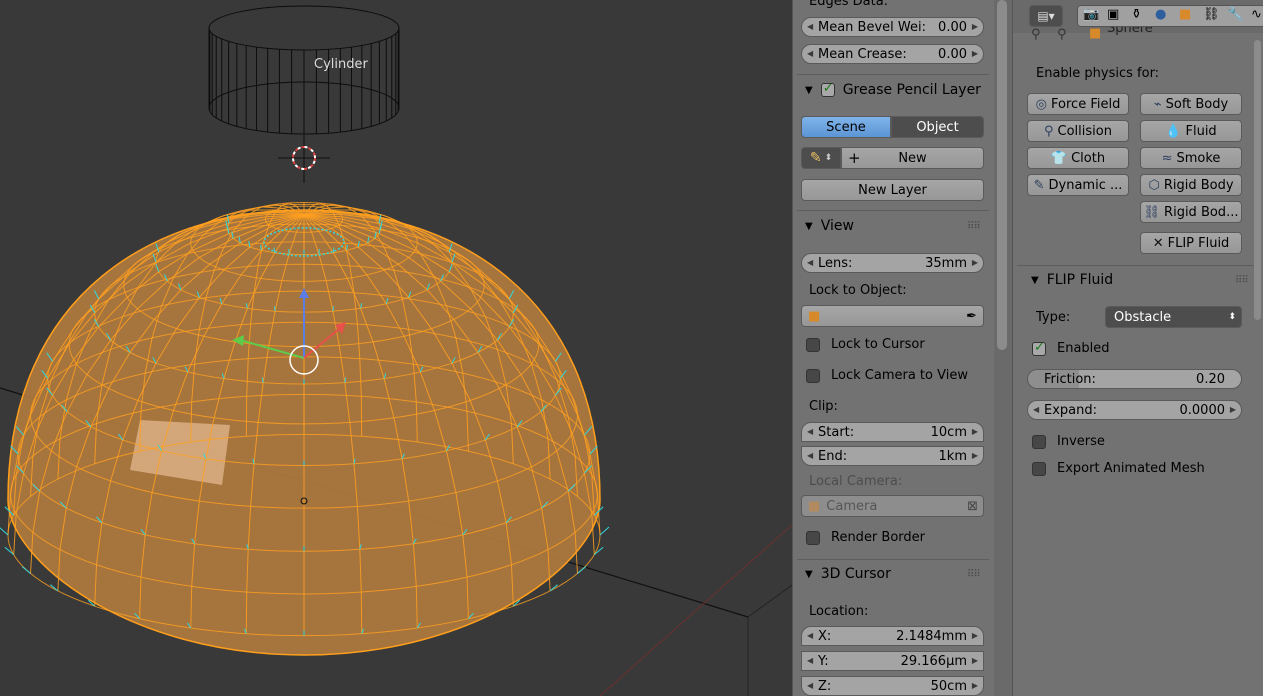  I want to click on cylinder-label: Cylinder, so click(341, 64).